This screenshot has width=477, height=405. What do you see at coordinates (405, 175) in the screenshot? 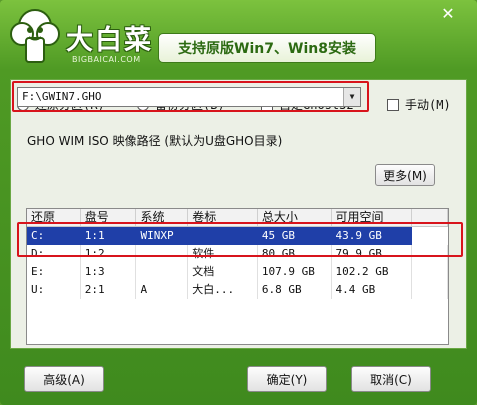
I see `more-button: 更多(M)` at bounding box center [405, 175].